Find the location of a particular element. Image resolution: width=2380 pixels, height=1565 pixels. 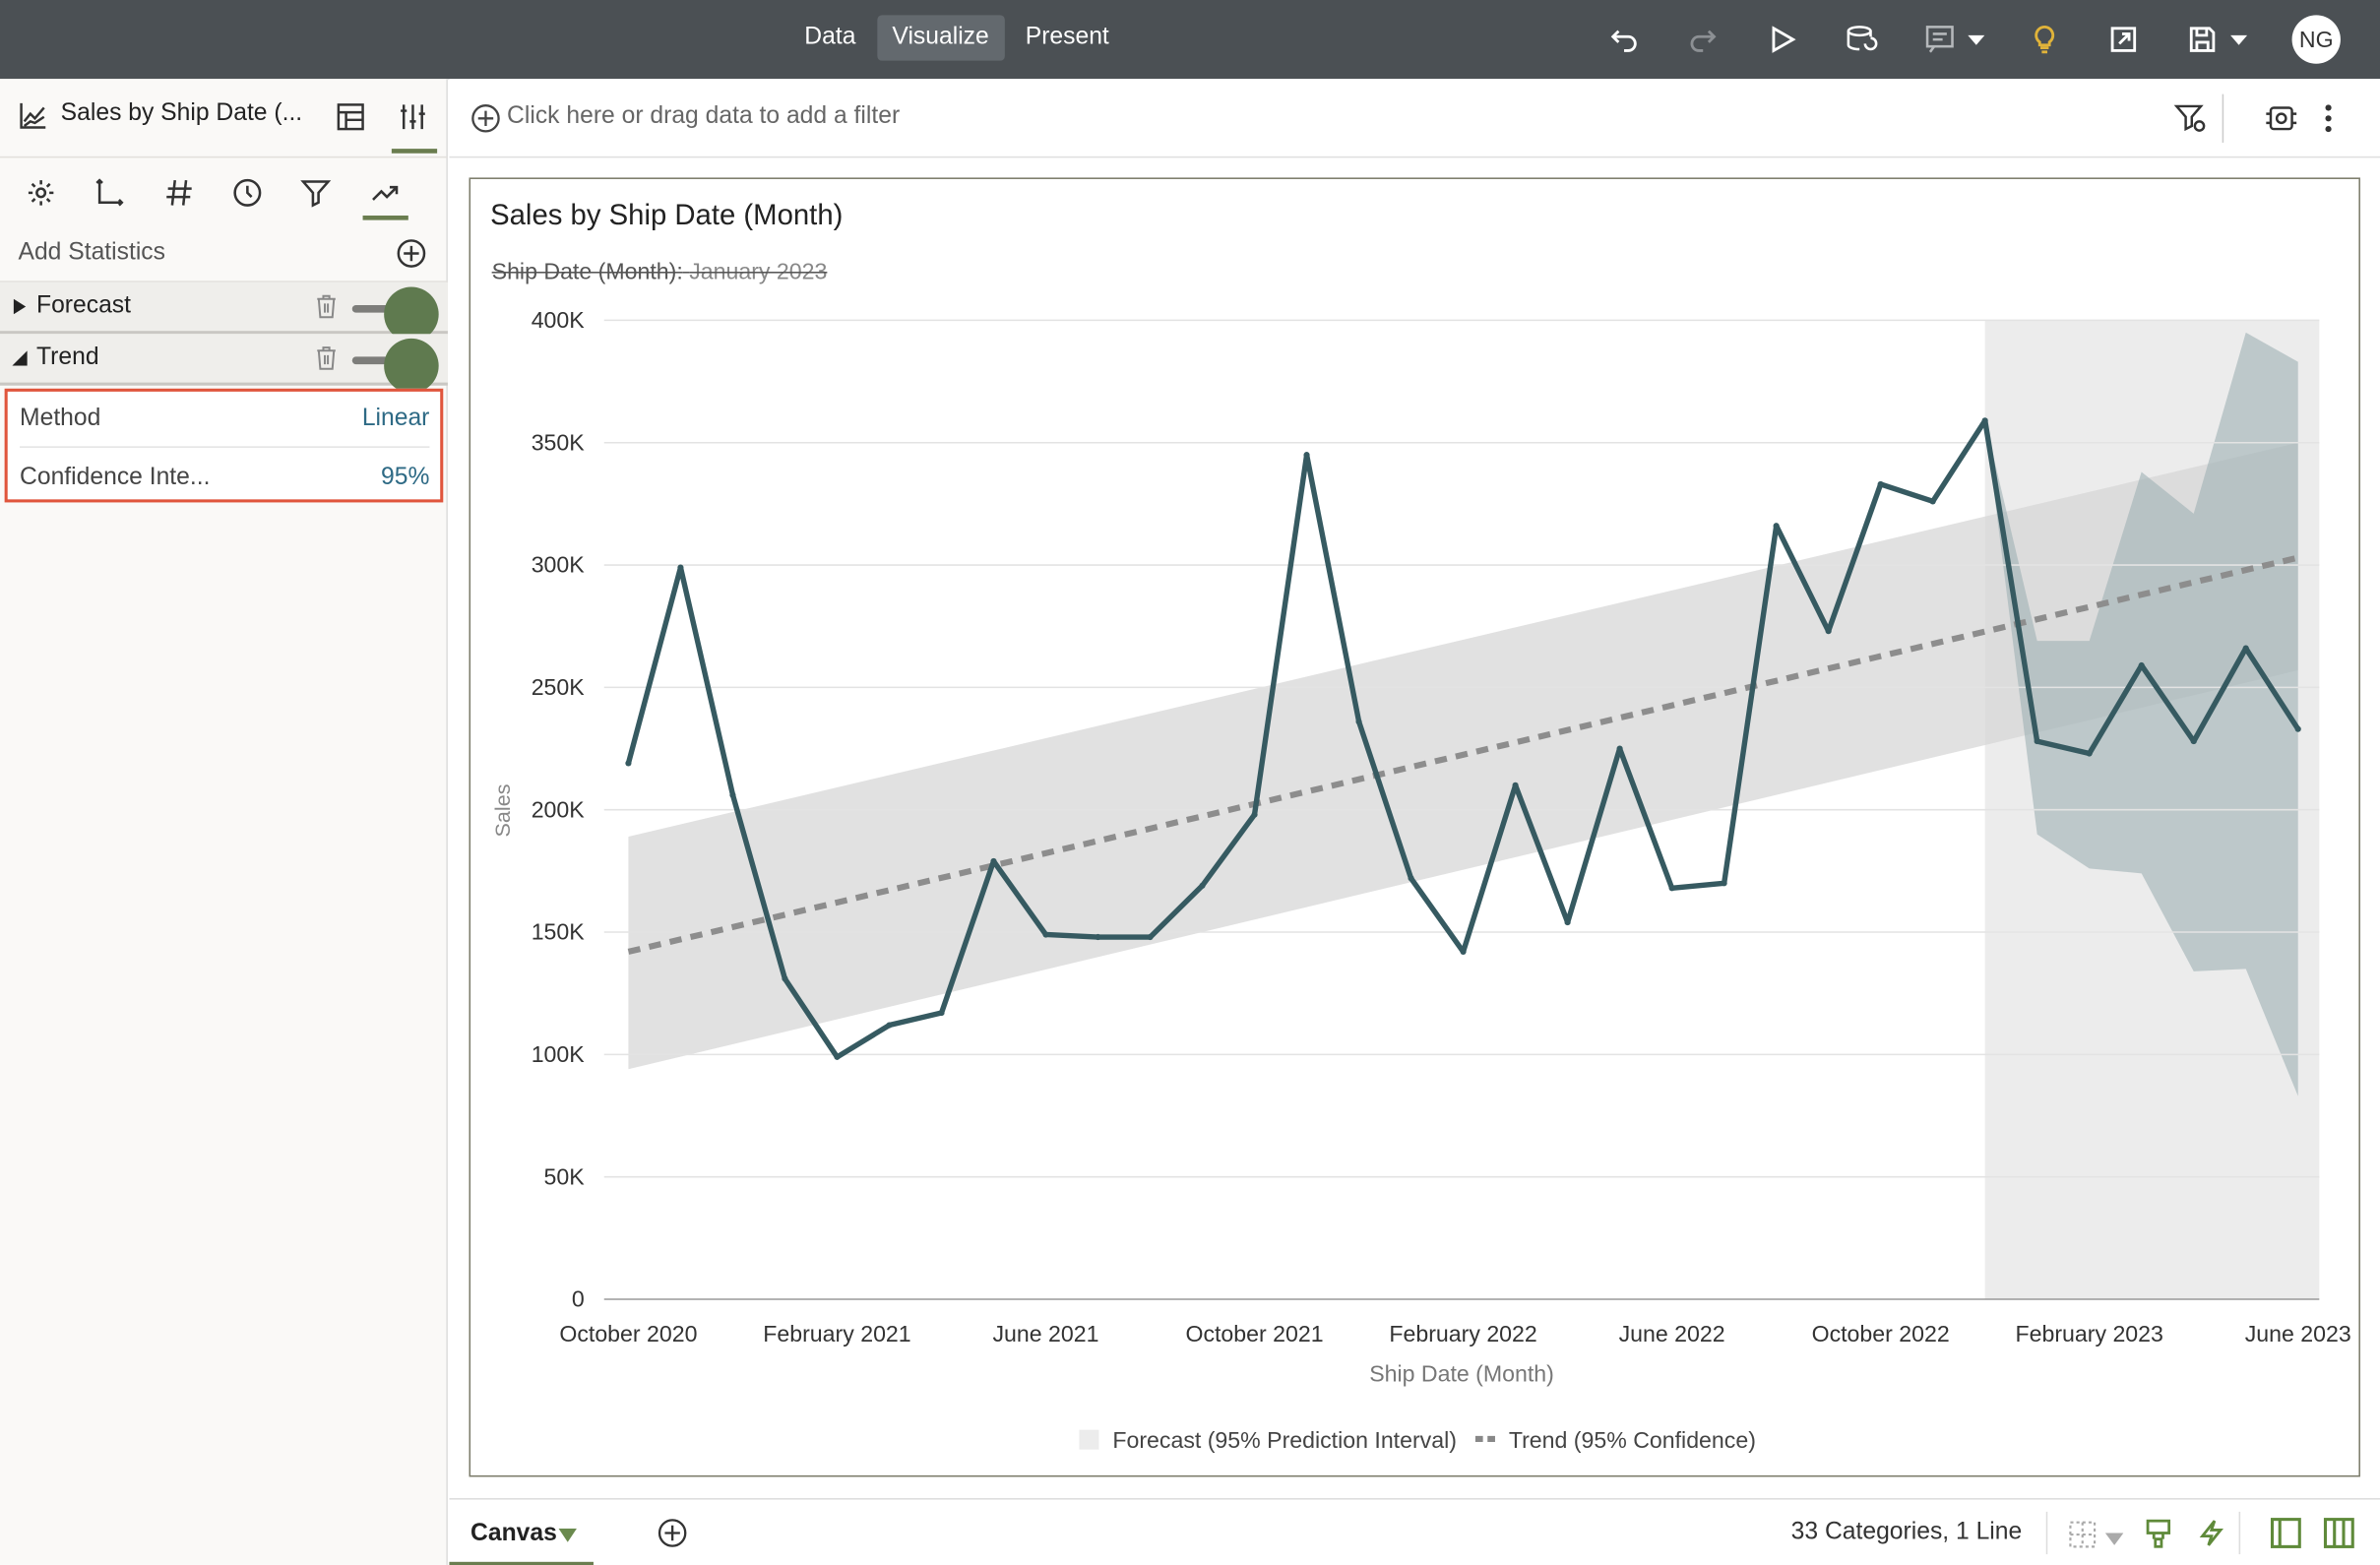

lightbulb-icon is located at coordinates (2045, 40).